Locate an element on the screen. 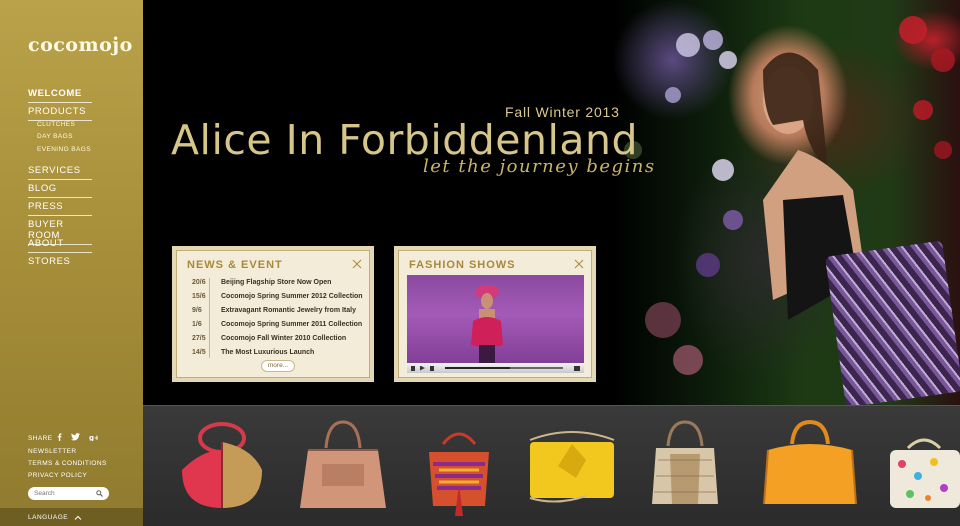  language-selector: LANGUAGE is located at coordinates (71, 517).